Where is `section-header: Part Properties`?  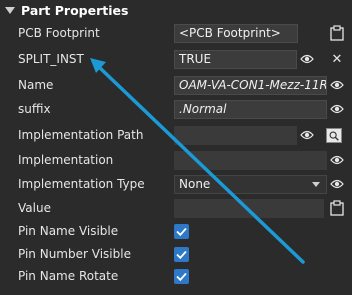
section-header: Part Properties is located at coordinates (176, 10).